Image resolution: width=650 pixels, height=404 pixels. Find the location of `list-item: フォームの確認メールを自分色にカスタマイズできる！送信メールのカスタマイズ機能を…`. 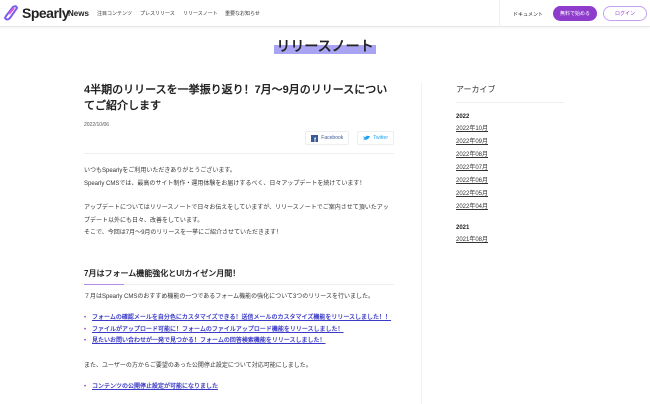

list-item: フォームの確認メールを自分色にカスタマイズできる！送信メールのカスタマイズ機能を… is located at coordinates (239, 319).